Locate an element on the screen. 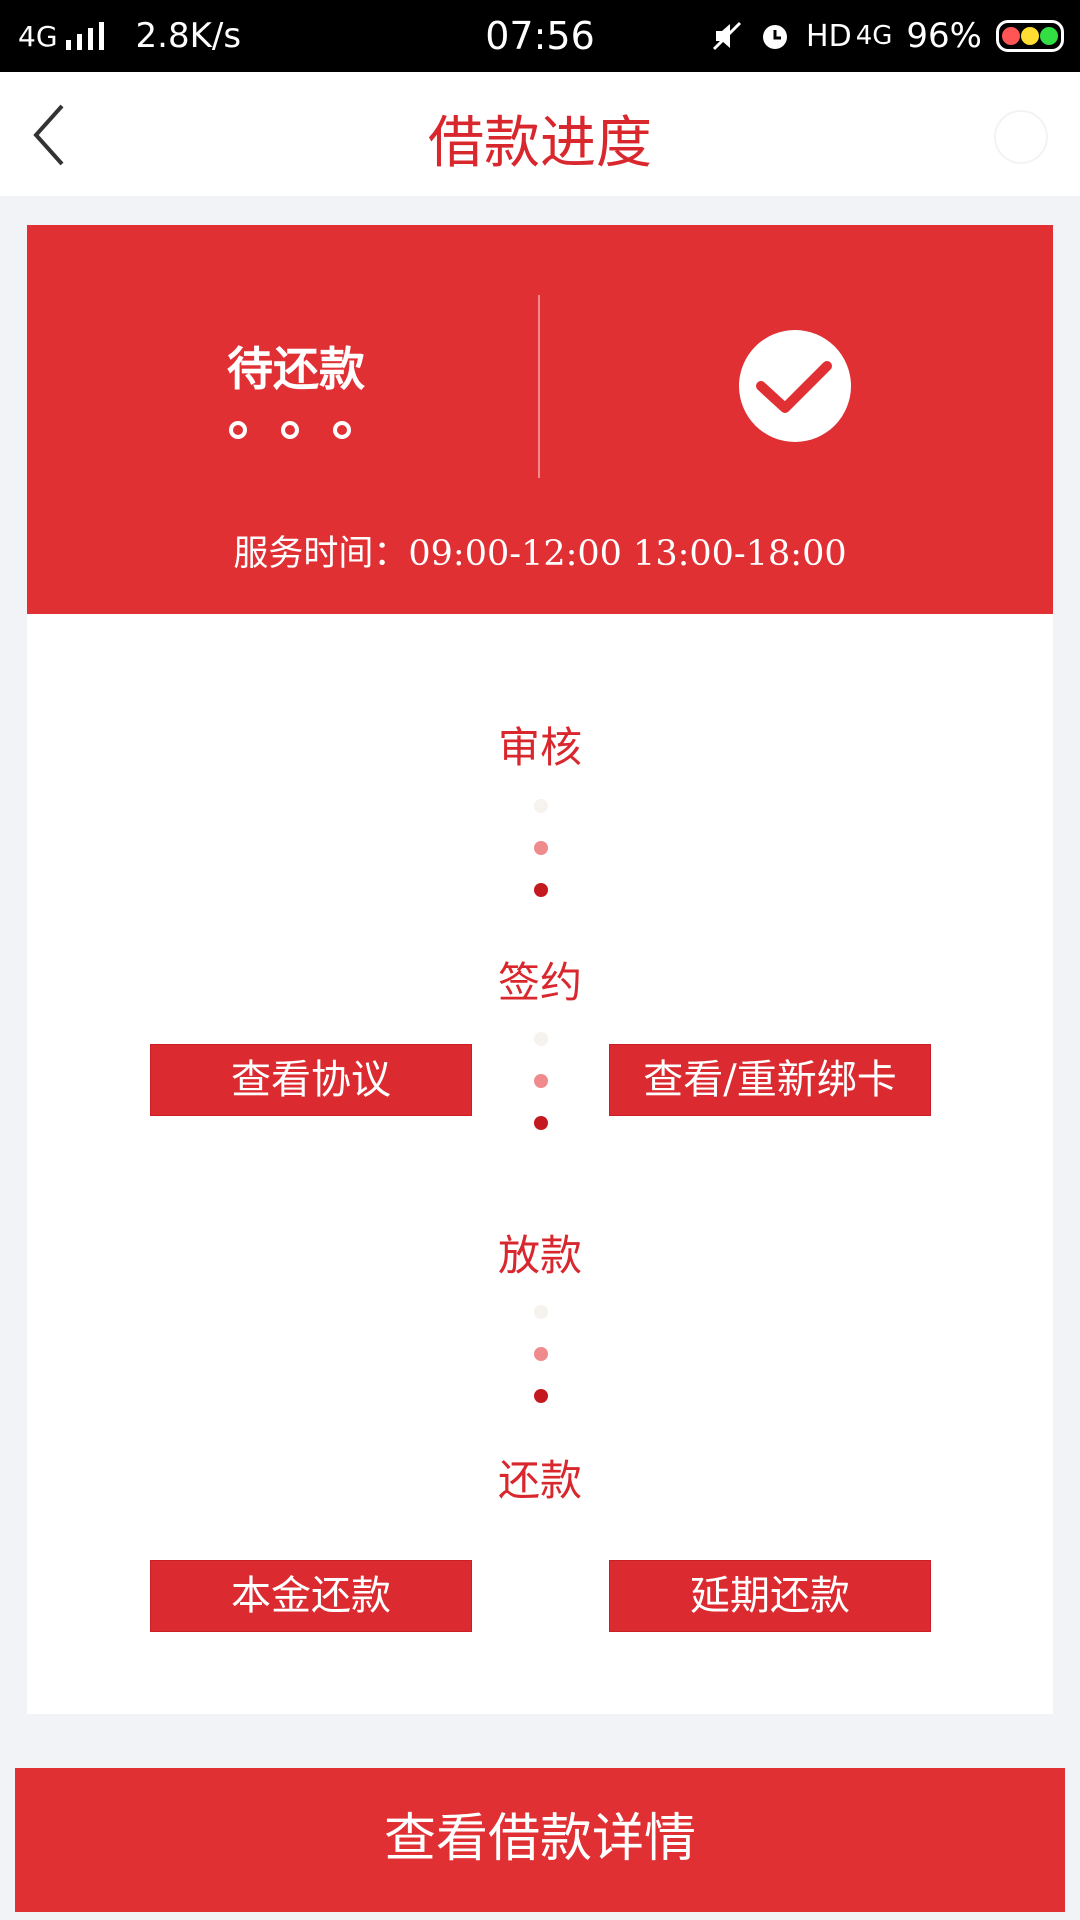 The height and width of the screenshot is (1920, 1080). loading-dots is located at coordinates (307, 430).